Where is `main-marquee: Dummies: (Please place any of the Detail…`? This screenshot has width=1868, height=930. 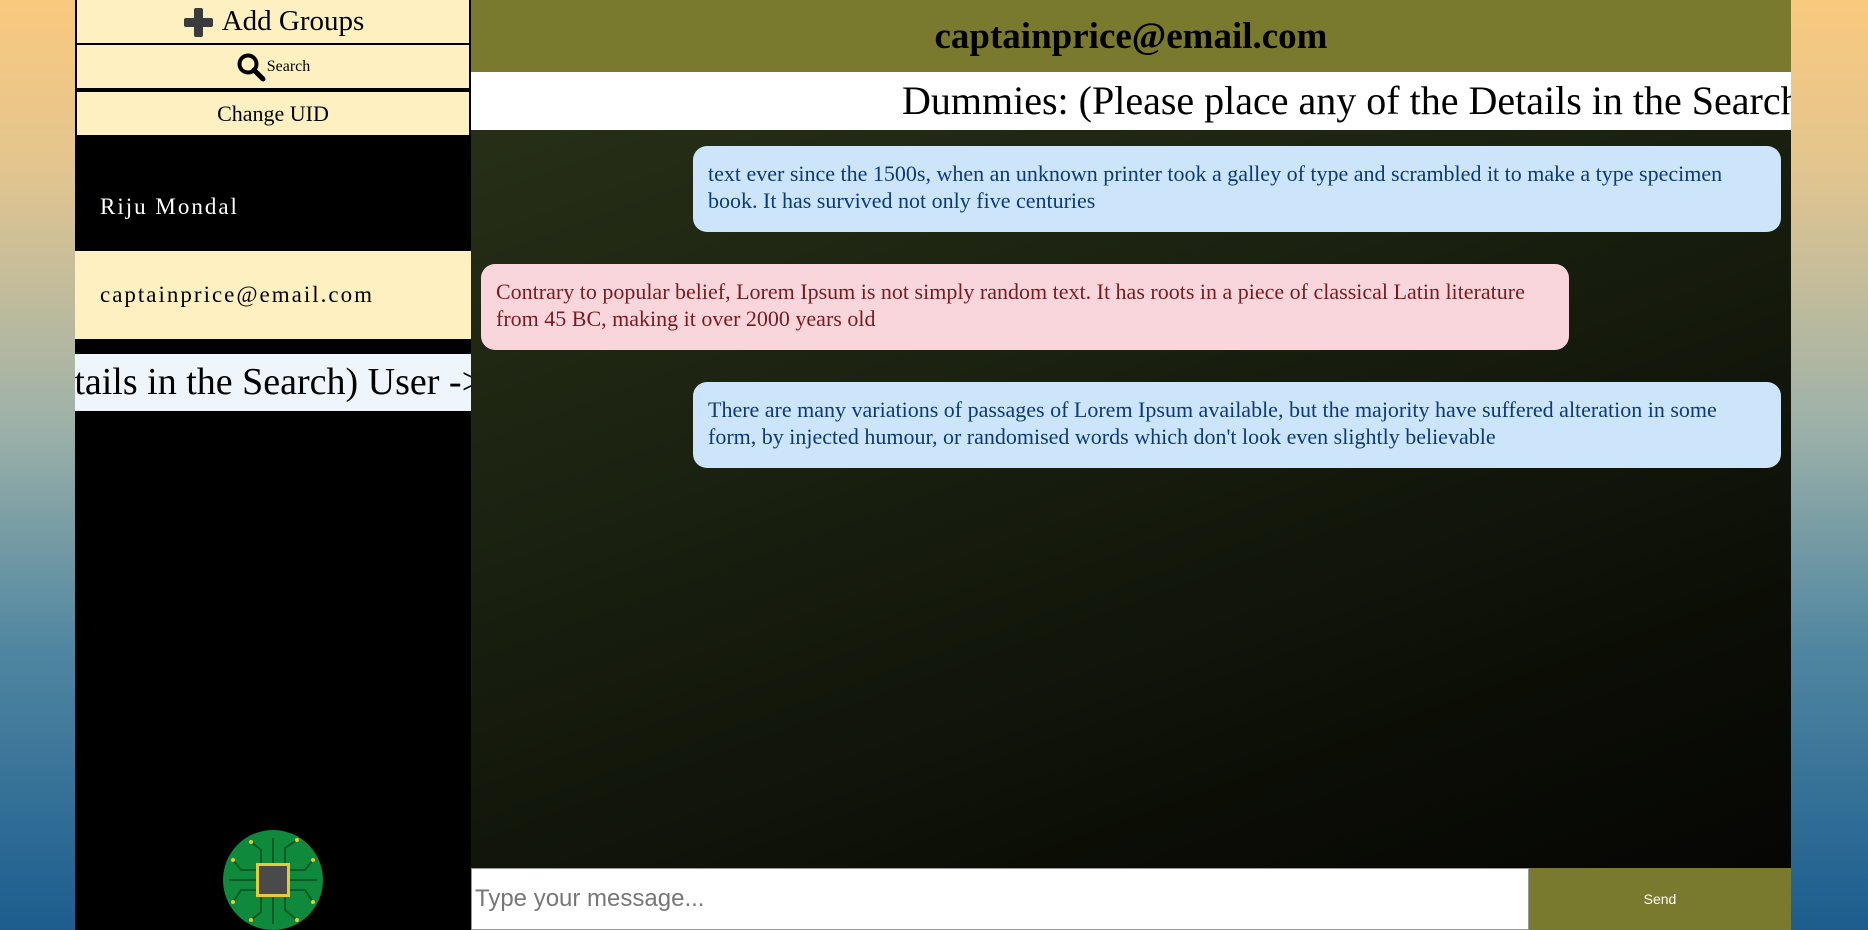
main-marquee: Dummies: (Please place any of the Detail… is located at coordinates (1131, 101).